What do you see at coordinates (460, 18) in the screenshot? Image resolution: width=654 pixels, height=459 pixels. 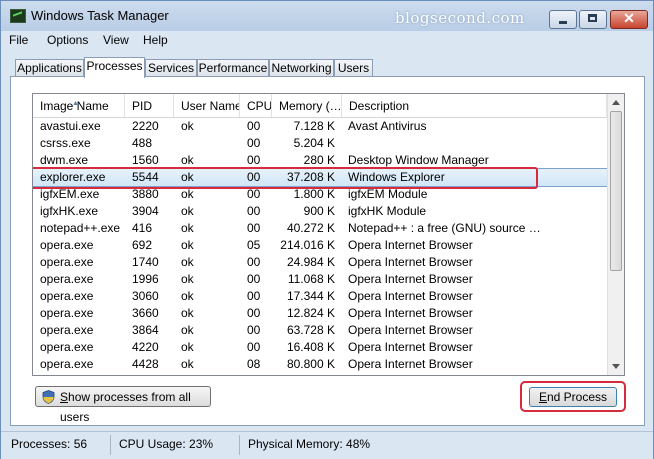 I see `watermark-text: blogsecond.com` at bounding box center [460, 18].